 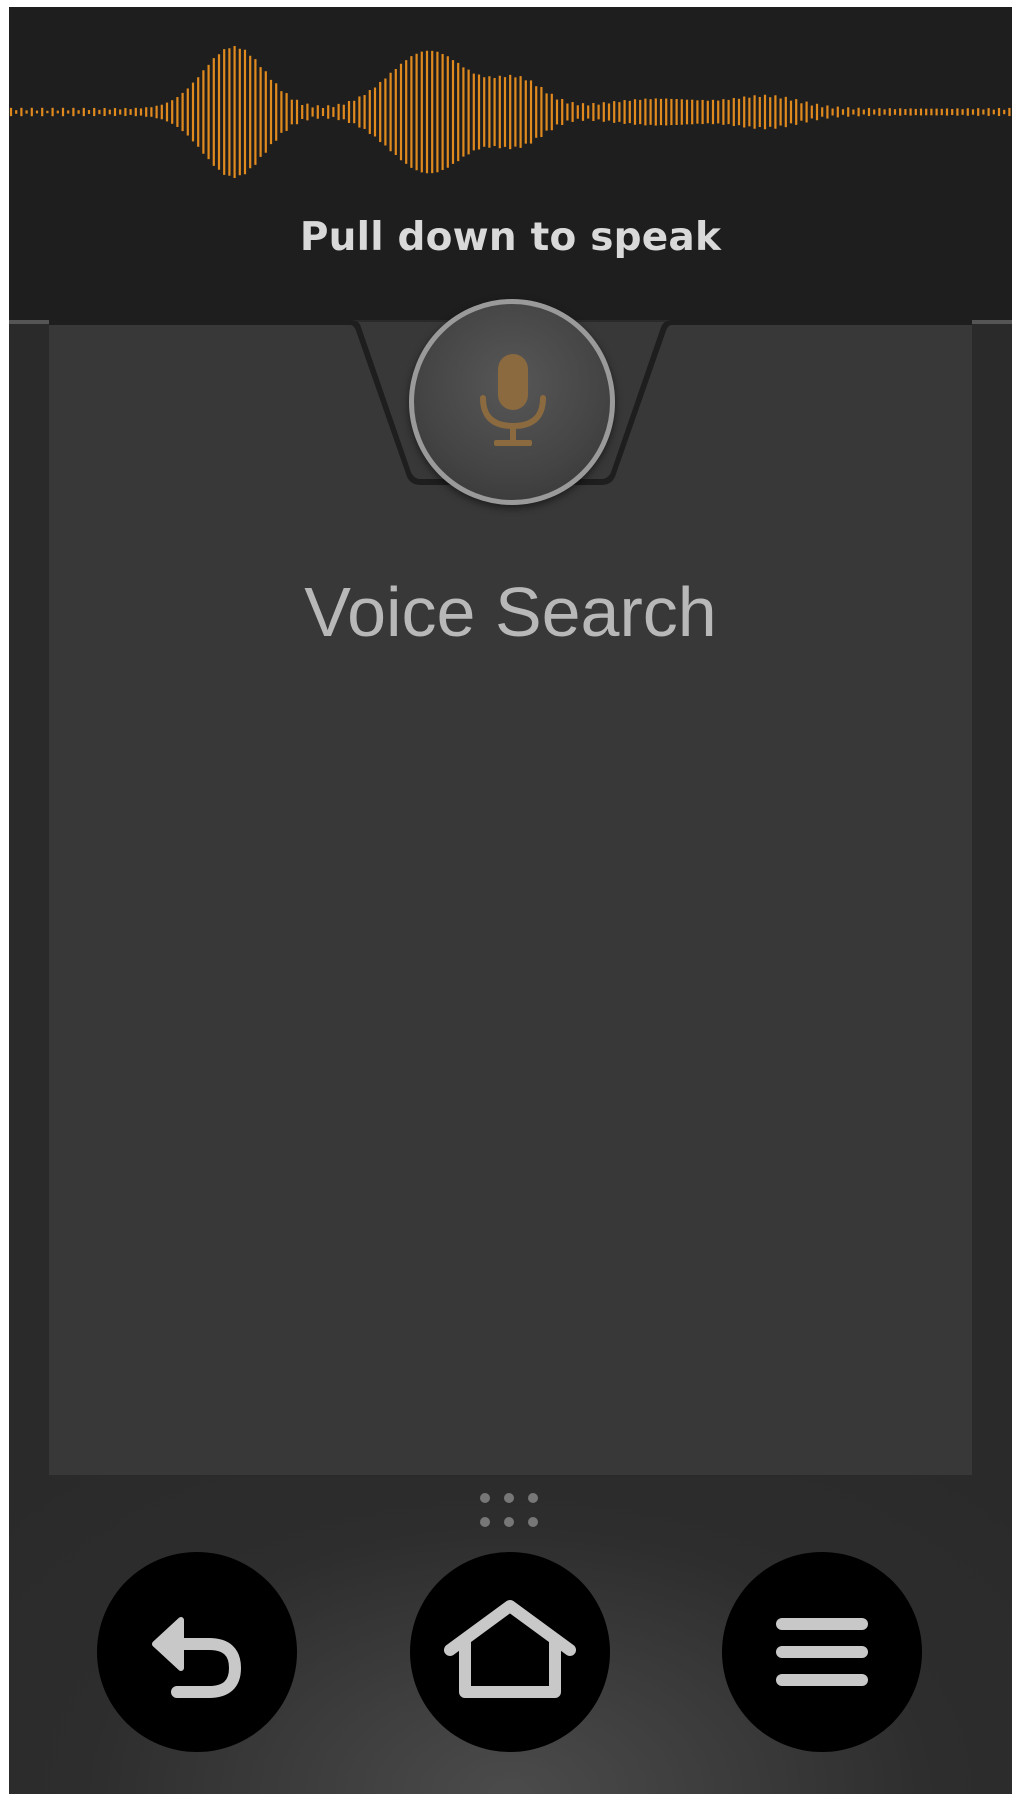 I want to click on microphone-button, so click(x=512, y=402).